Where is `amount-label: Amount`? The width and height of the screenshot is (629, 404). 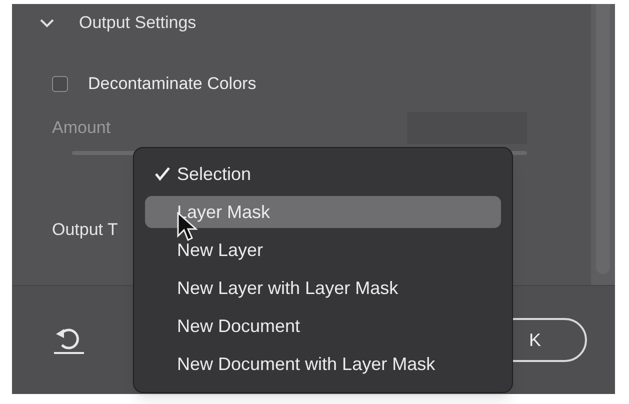
amount-label: Amount is located at coordinates (81, 128).